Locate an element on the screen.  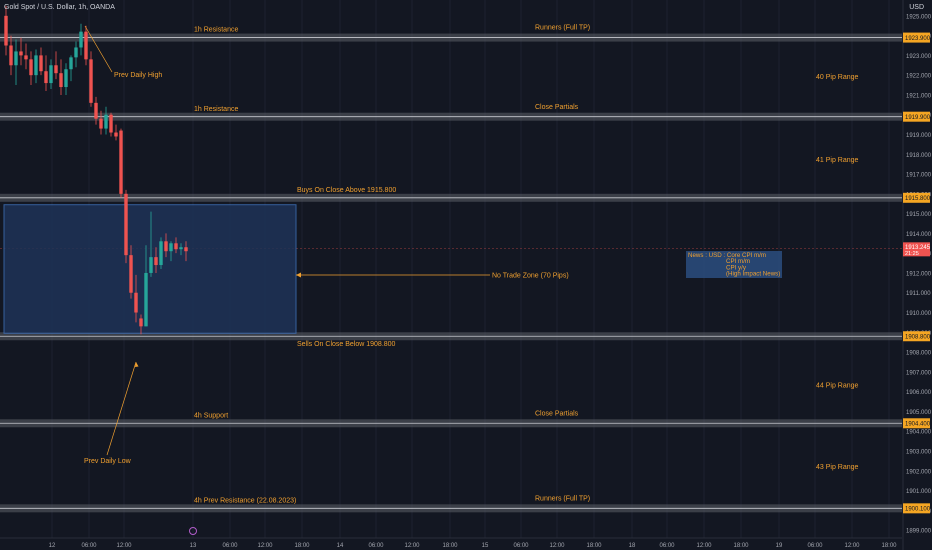
price-tick: 1922.000 is located at coordinates (919, 77).